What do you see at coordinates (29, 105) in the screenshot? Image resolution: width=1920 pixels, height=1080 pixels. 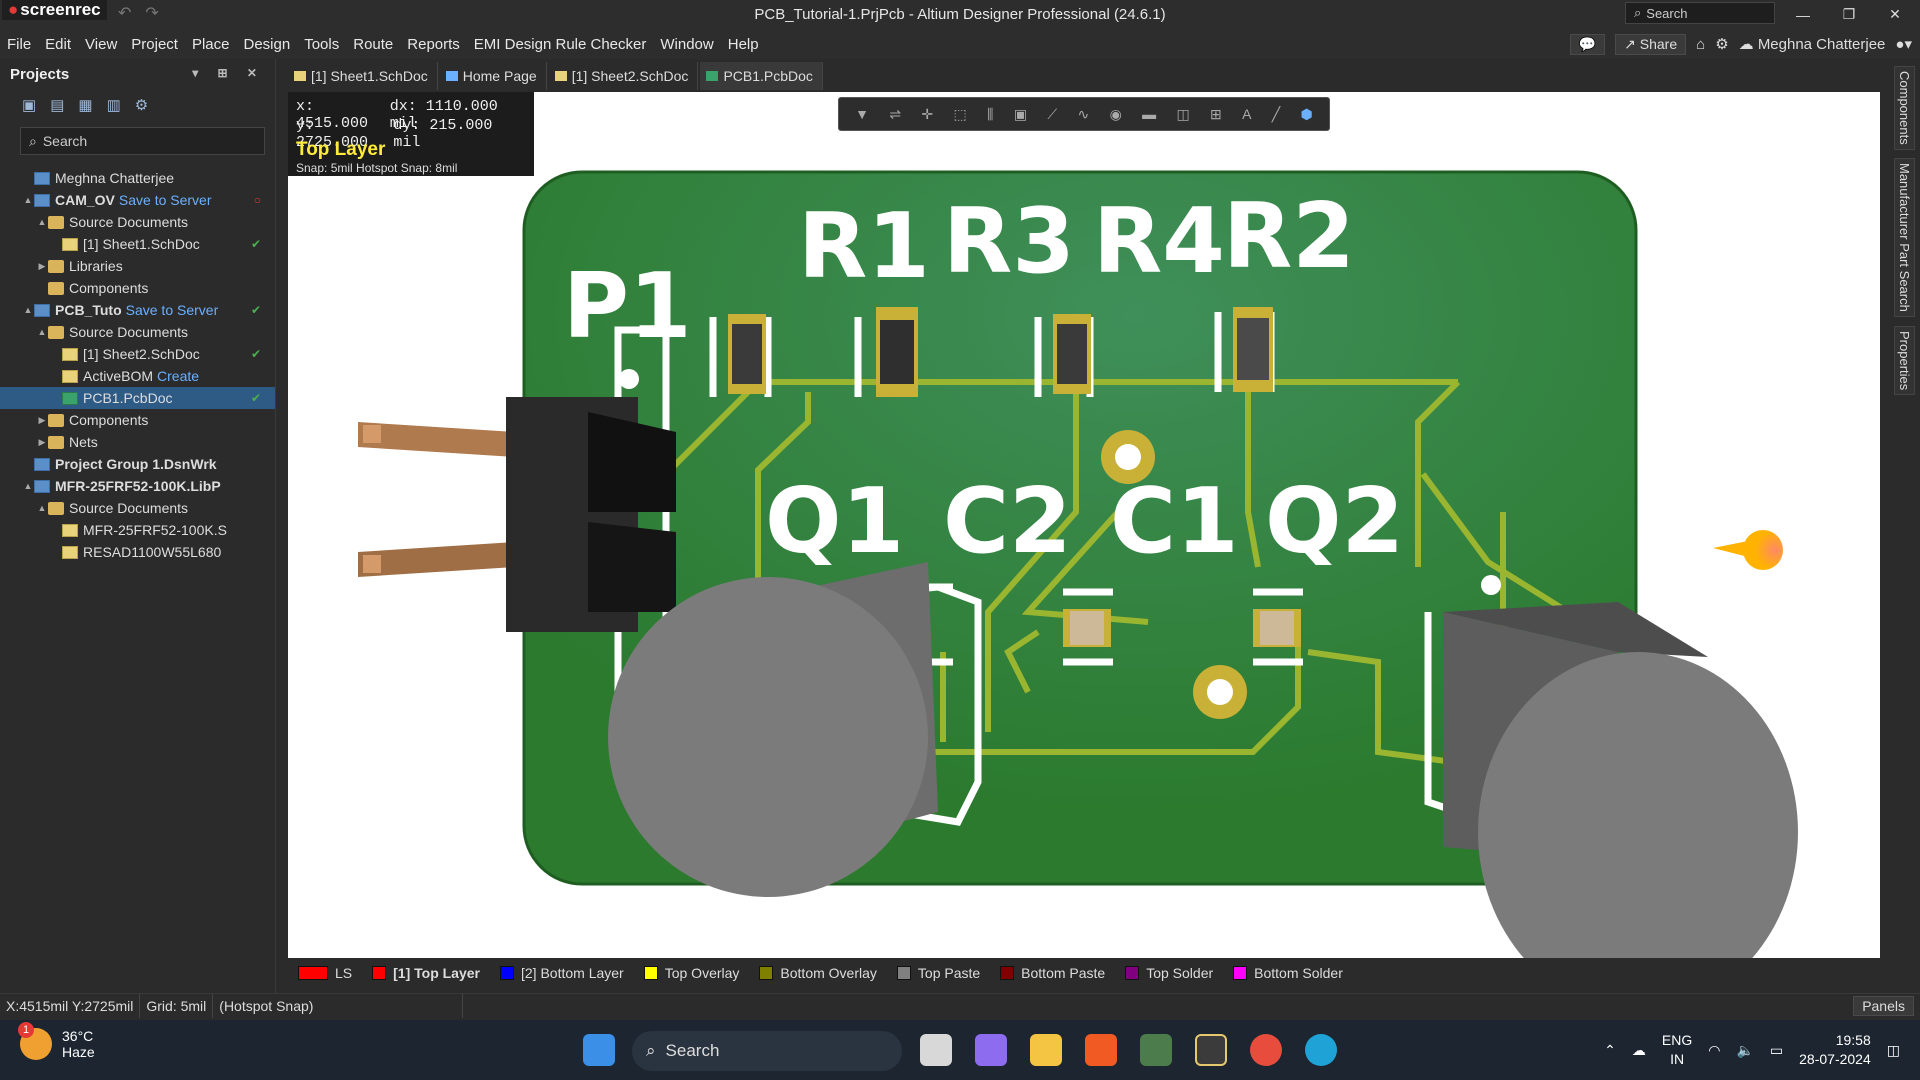 I see `save-icon: ▣` at bounding box center [29, 105].